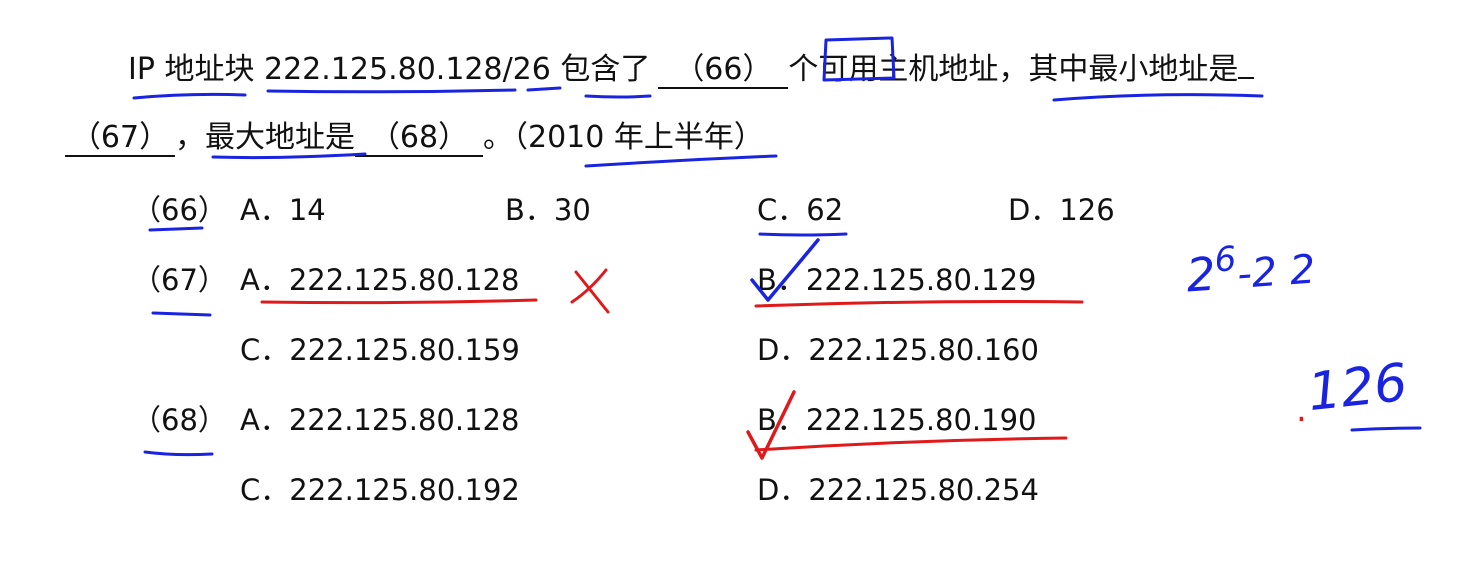 Image resolution: width=1481 pixels, height=564 pixels. I want to click on blank-68-label: （68）, so click(419, 137).